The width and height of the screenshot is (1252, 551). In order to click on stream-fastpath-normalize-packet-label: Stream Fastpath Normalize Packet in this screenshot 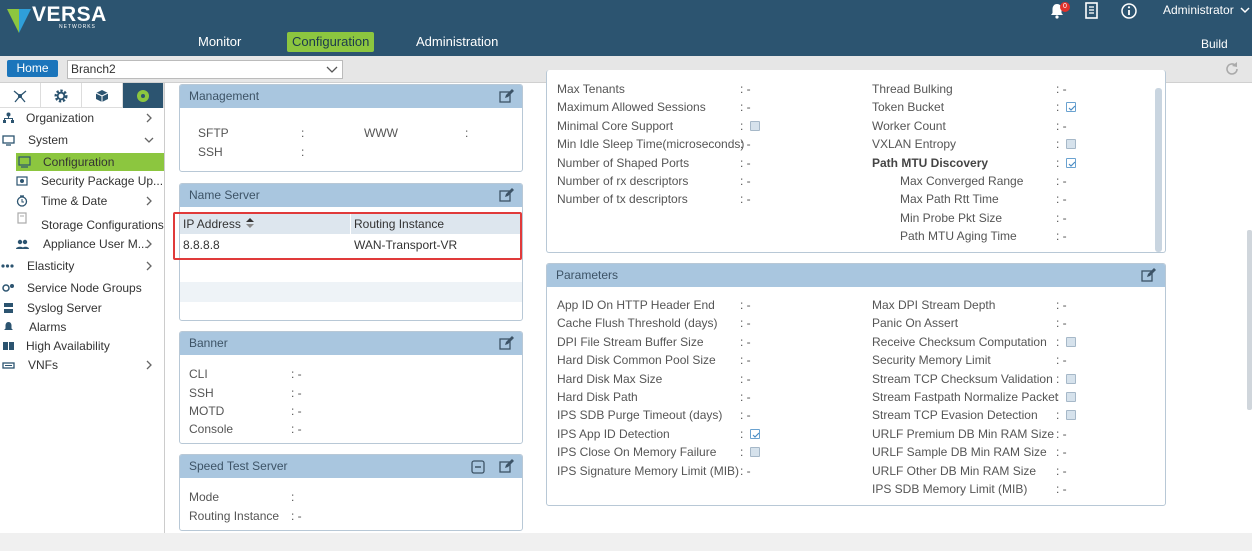, I will do `click(965, 397)`.